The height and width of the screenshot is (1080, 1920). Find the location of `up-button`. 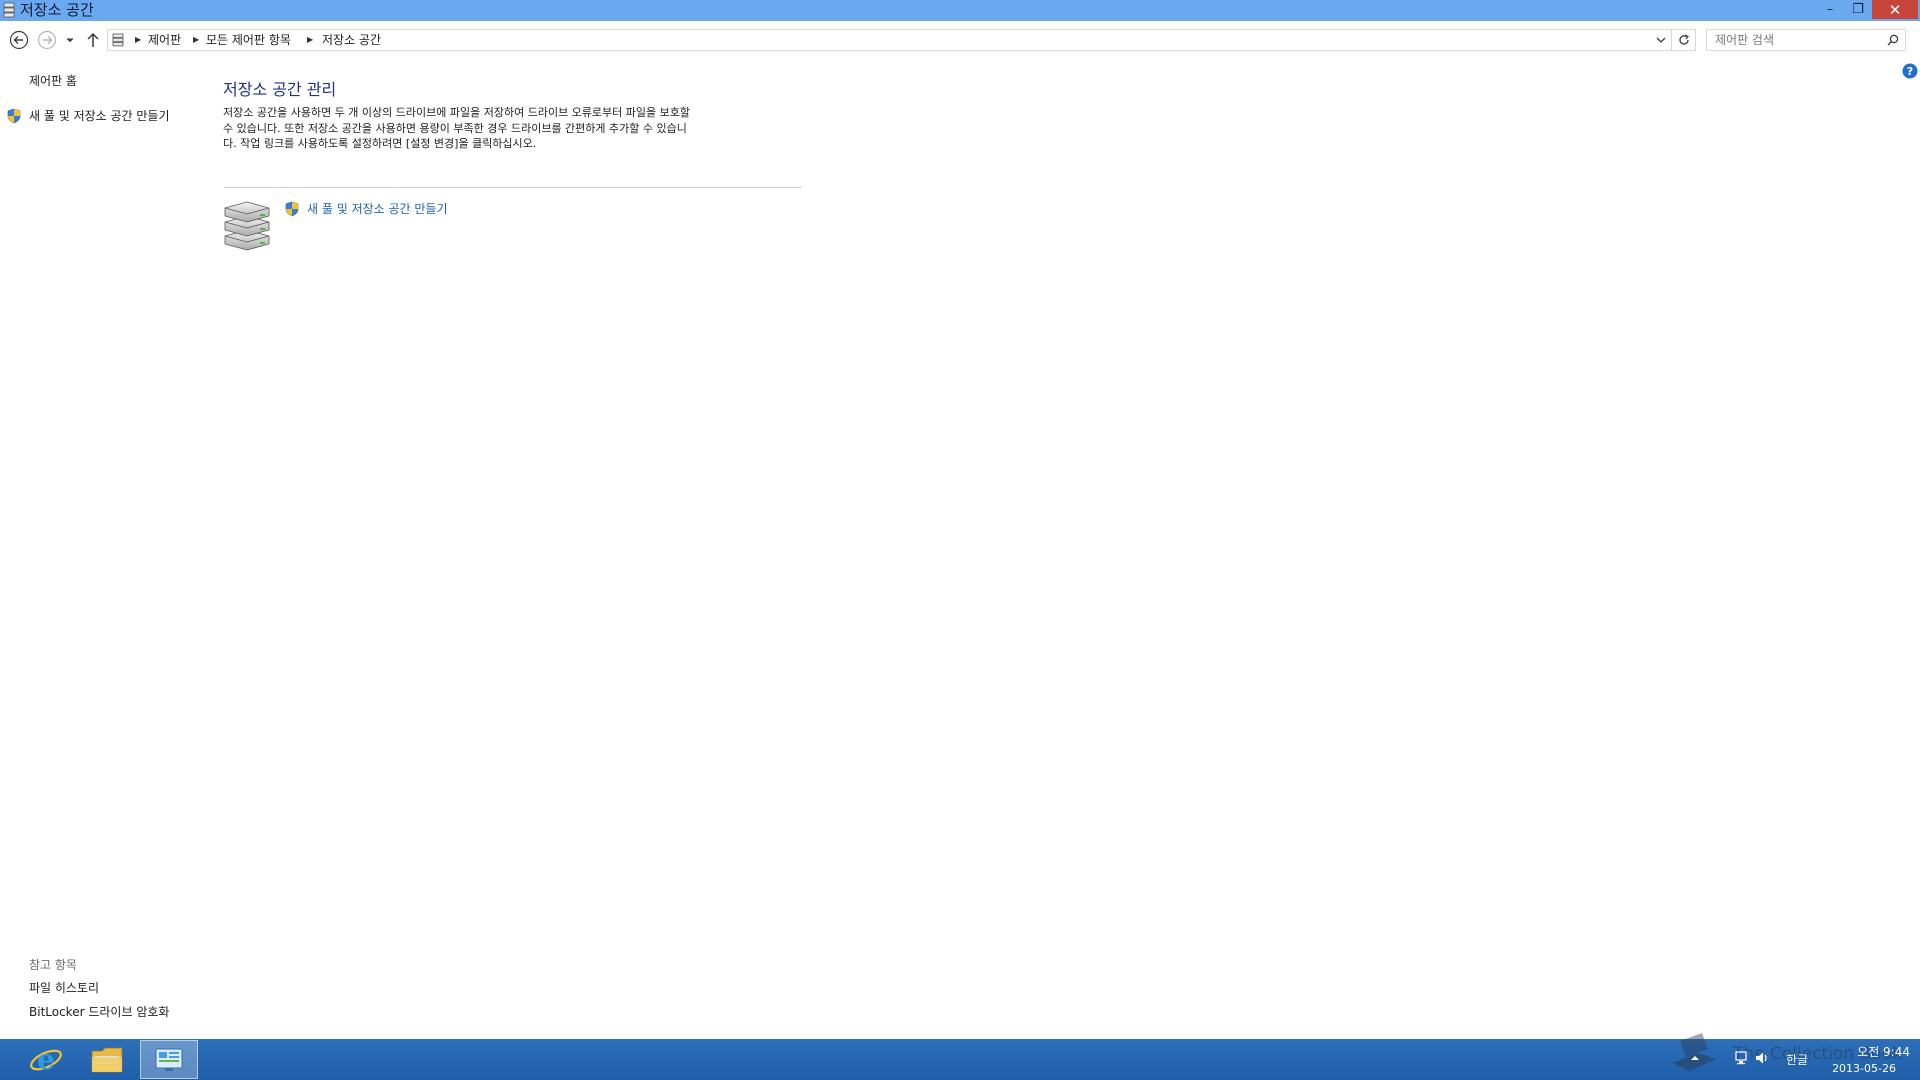

up-button is located at coordinates (93, 40).